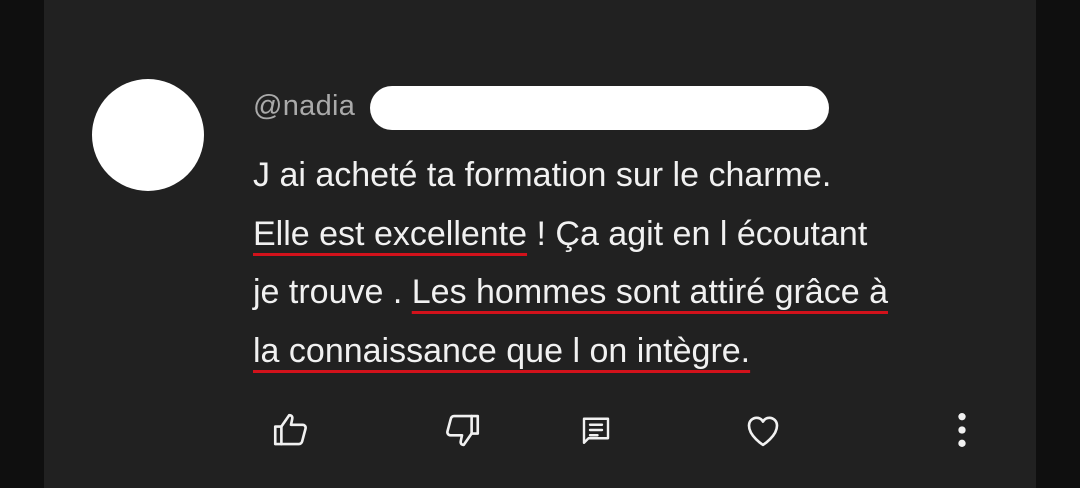  What do you see at coordinates (304, 106) in the screenshot?
I see `comment-author: @nadia` at bounding box center [304, 106].